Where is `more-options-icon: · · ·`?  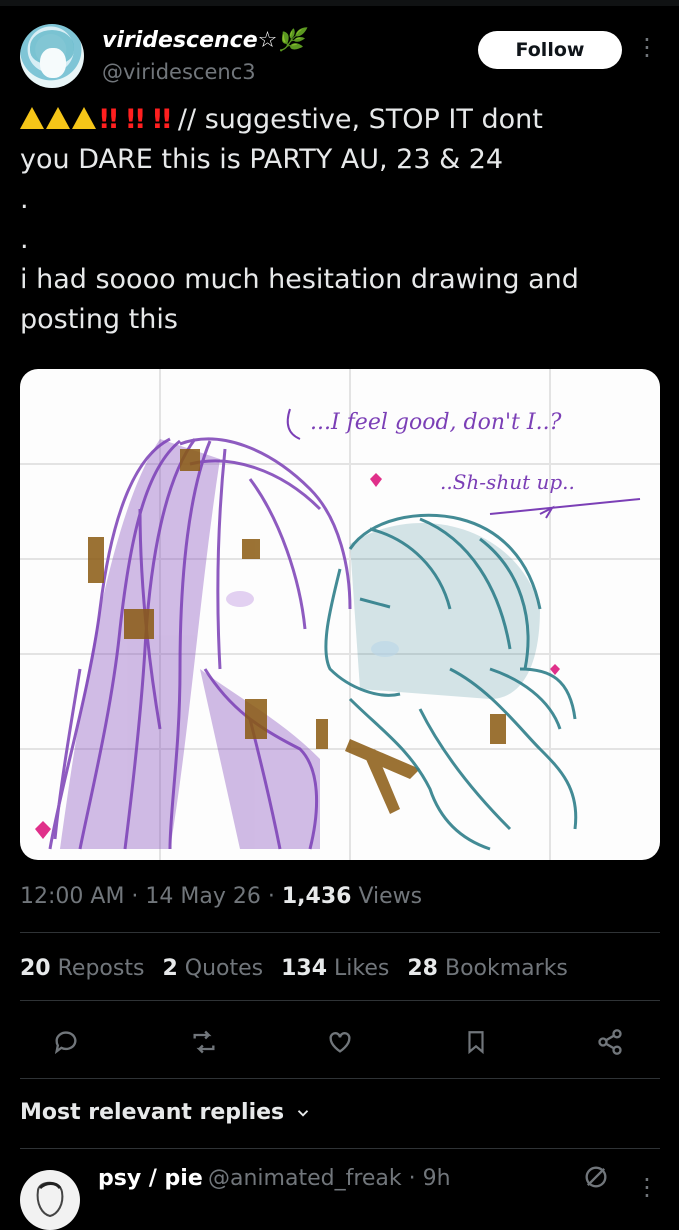
more-options-icon: · · · is located at coordinates (647, 48).